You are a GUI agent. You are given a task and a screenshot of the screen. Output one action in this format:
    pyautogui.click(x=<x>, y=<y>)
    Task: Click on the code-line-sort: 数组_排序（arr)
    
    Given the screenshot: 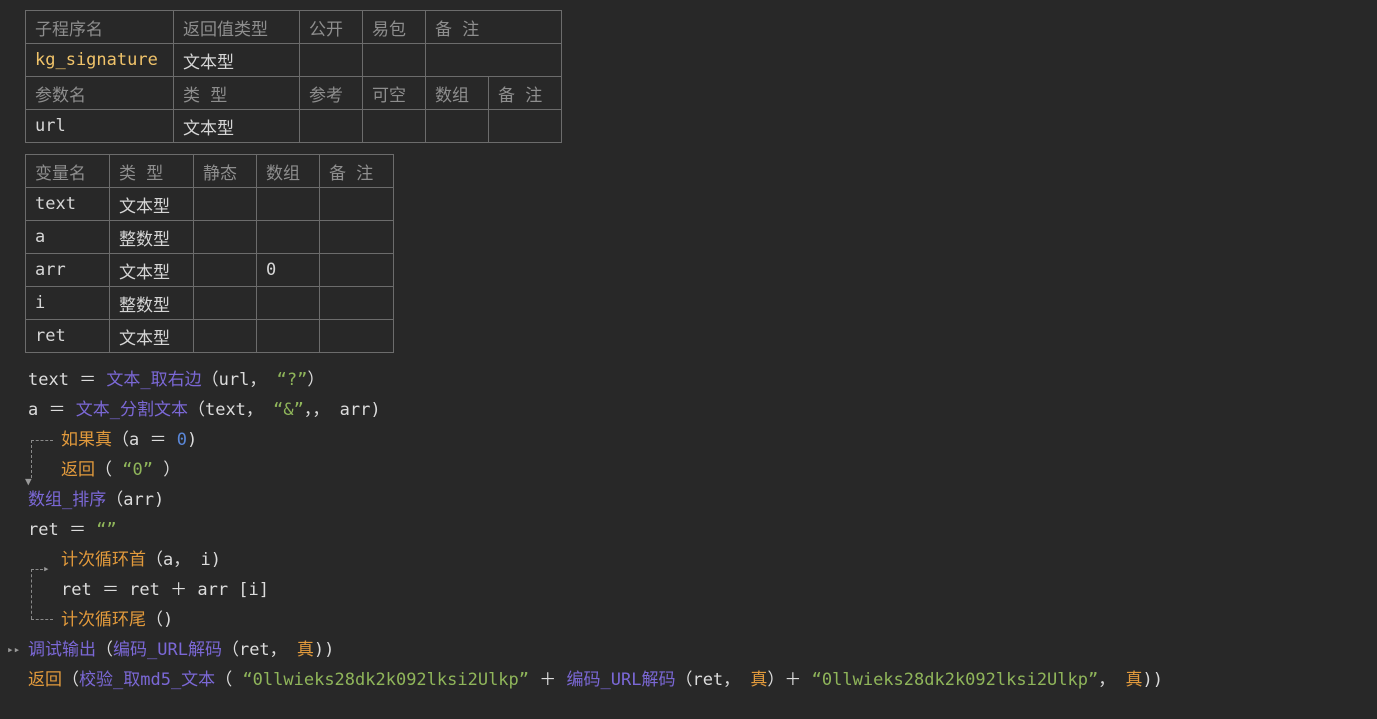 What is the action you would take?
    pyautogui.click(x=96, y=500)
    